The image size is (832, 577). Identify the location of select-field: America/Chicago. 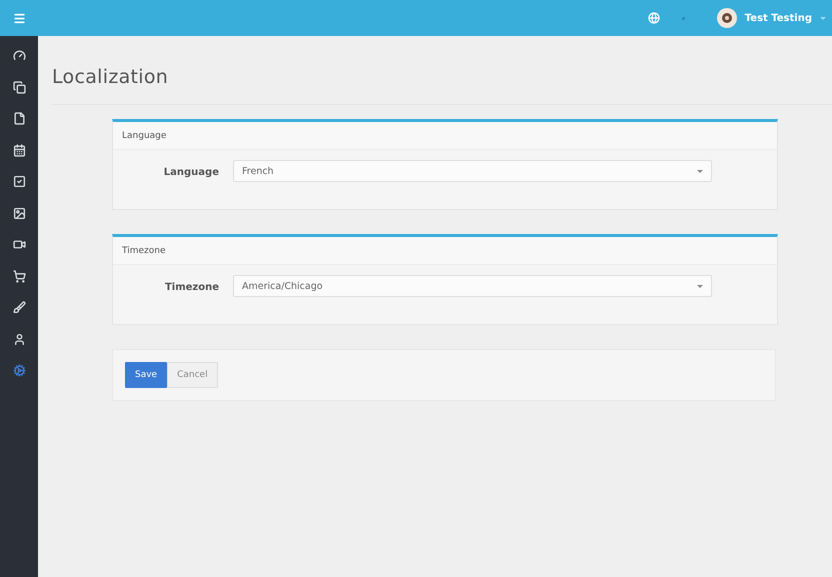
(472, 286).